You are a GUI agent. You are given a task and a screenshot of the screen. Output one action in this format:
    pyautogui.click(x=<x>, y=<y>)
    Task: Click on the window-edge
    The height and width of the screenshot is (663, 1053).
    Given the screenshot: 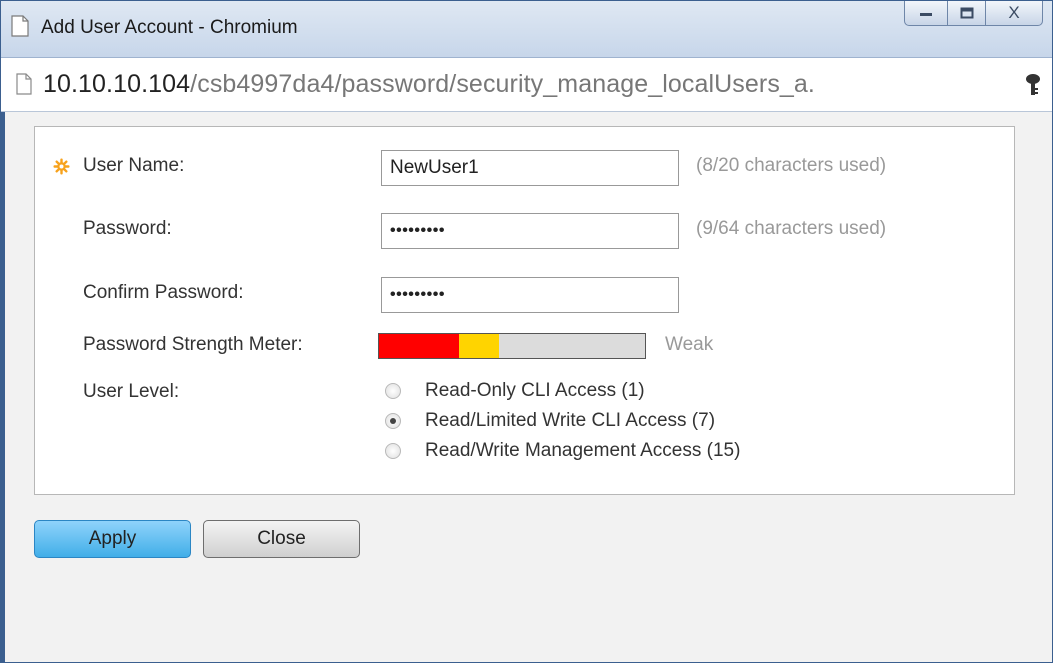 What is the action you would take?
    pyautogui.click(x=3, y=387)
    